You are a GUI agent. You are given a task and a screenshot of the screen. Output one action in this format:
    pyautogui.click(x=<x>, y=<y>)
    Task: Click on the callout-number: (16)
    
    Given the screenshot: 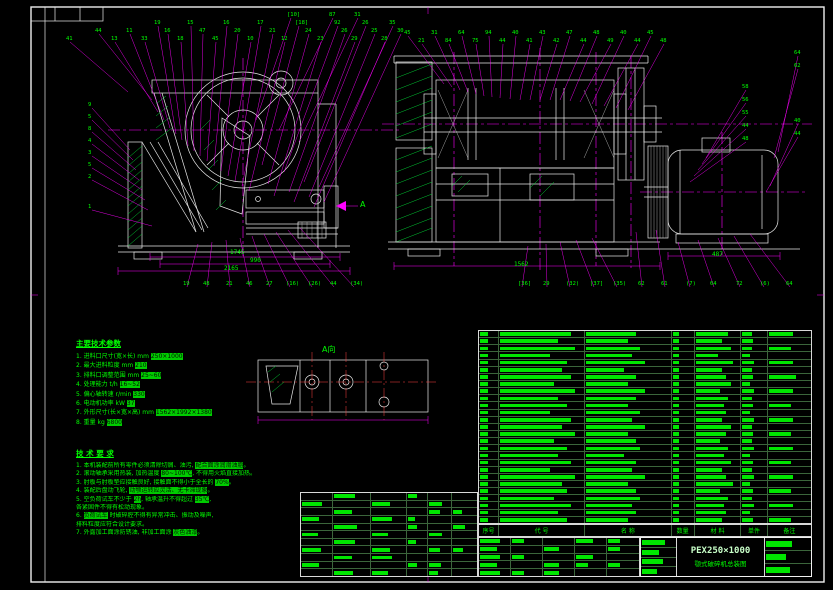 What is the action you would take?
    pyautogui.click(x=293, y=284)
    